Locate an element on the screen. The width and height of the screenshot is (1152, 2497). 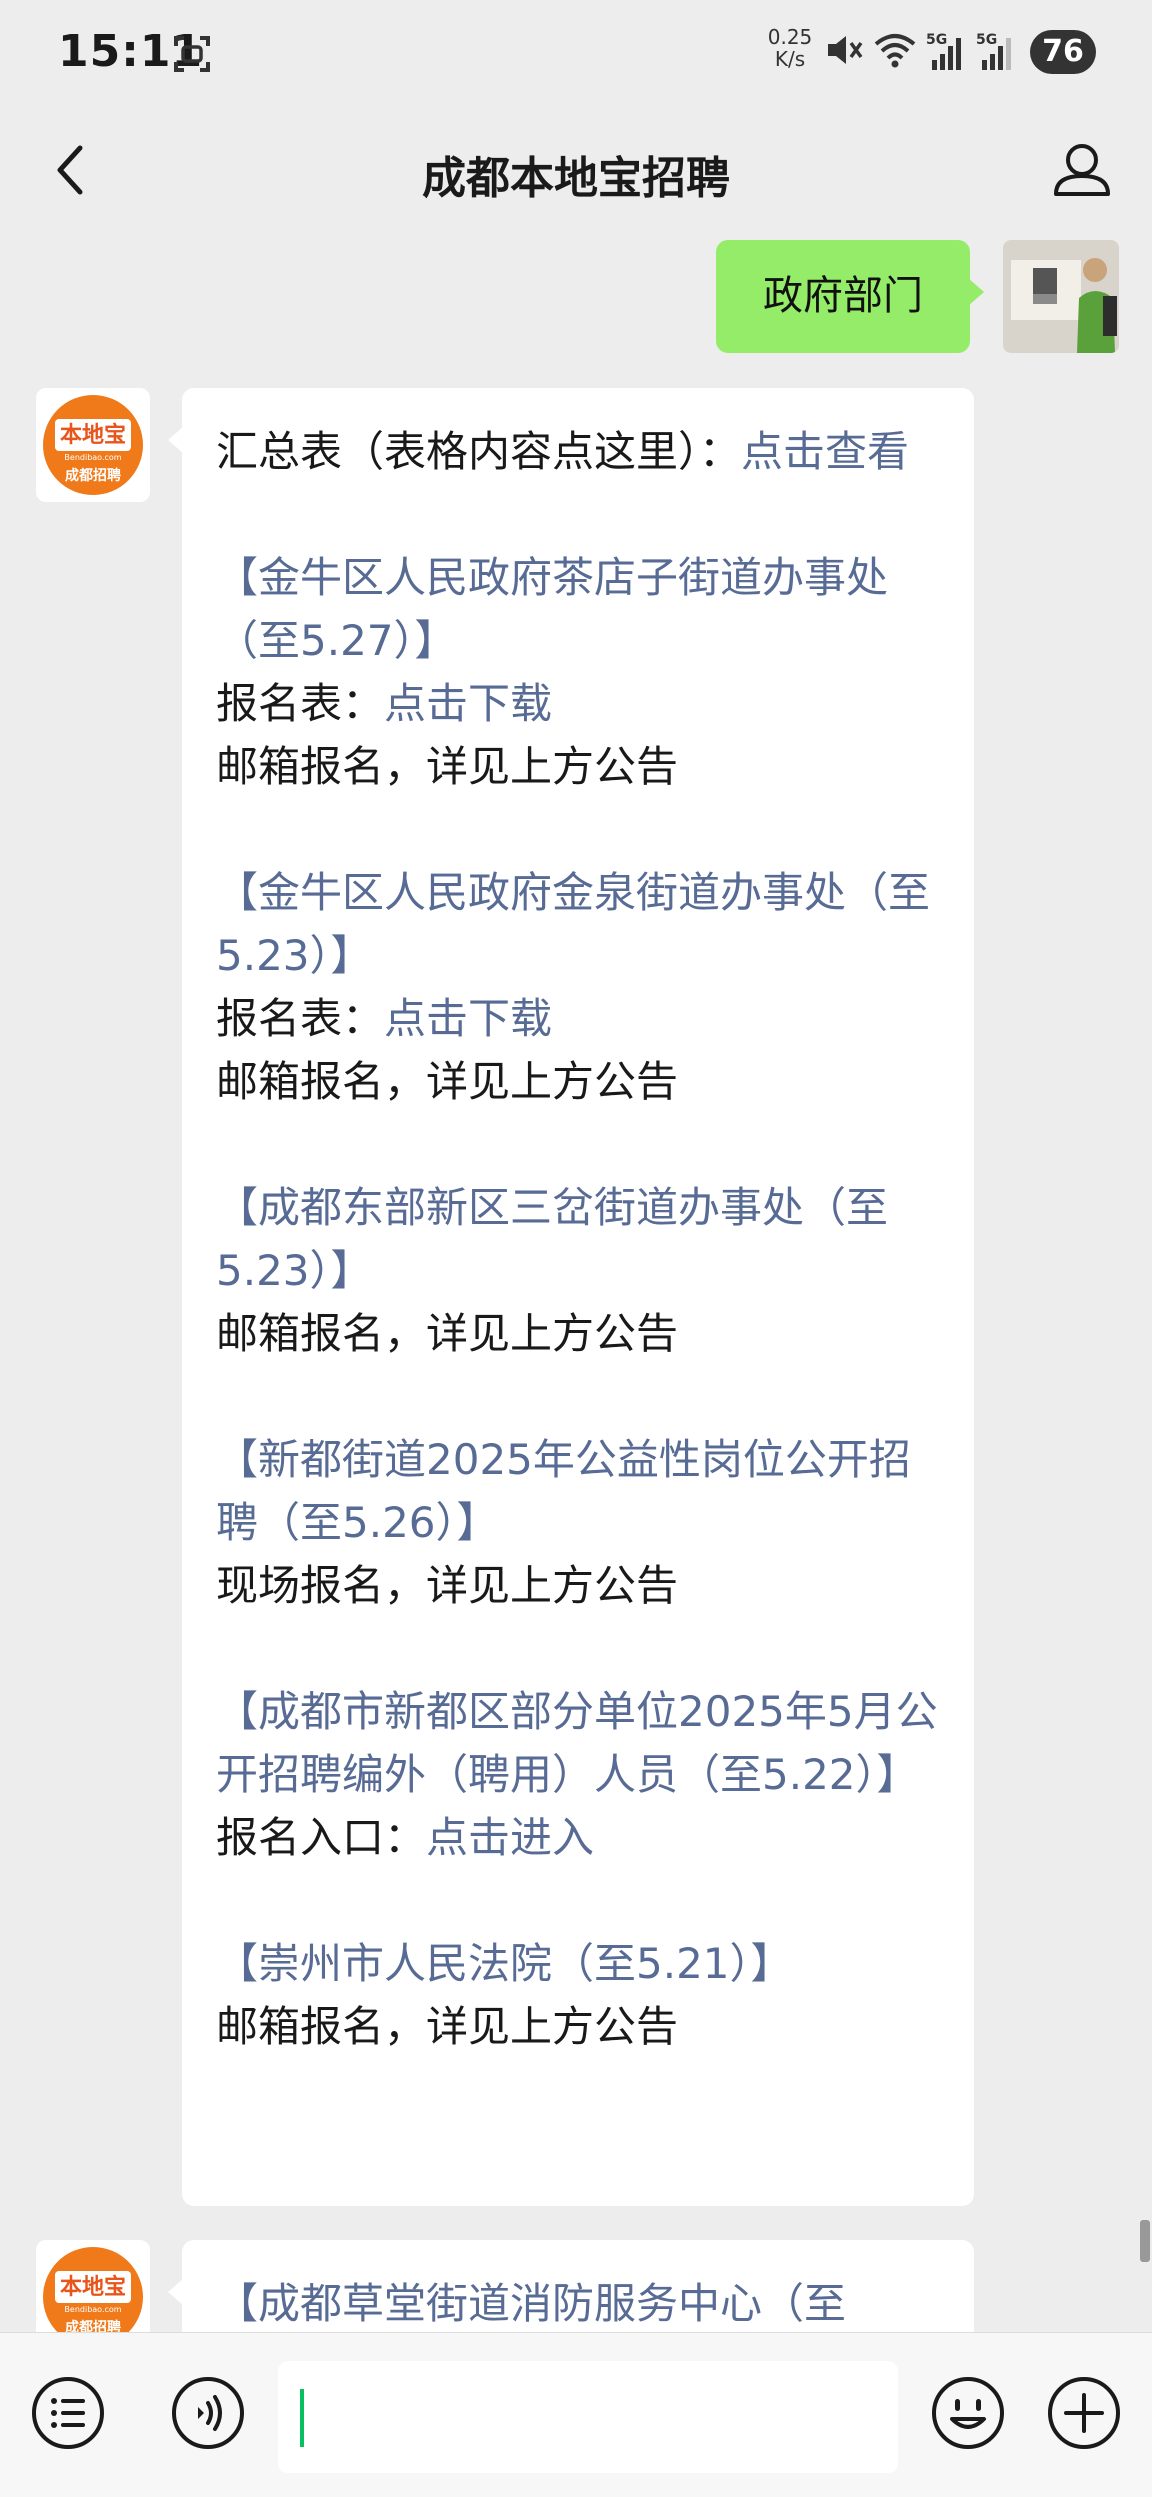
summary-link: 点击查看 is located at coordinates (825, 451).